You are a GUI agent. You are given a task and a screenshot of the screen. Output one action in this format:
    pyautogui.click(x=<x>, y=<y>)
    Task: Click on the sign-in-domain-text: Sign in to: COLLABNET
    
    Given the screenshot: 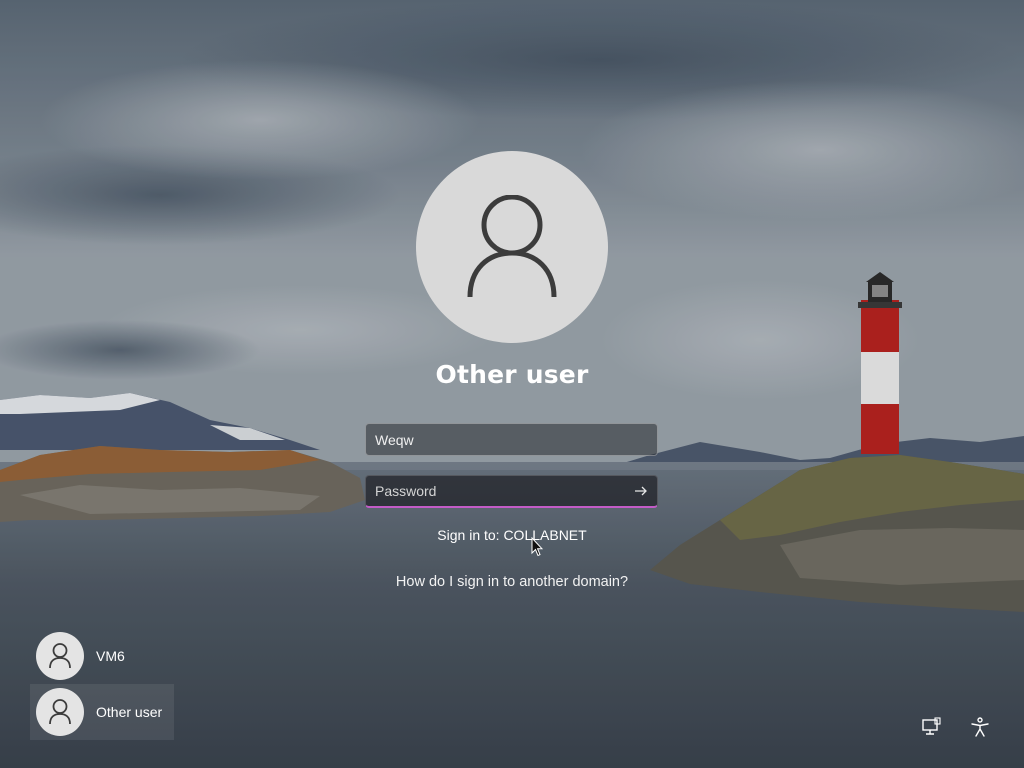 What is the action you would take?
    pyautogui.click(x=512, y=535)
    